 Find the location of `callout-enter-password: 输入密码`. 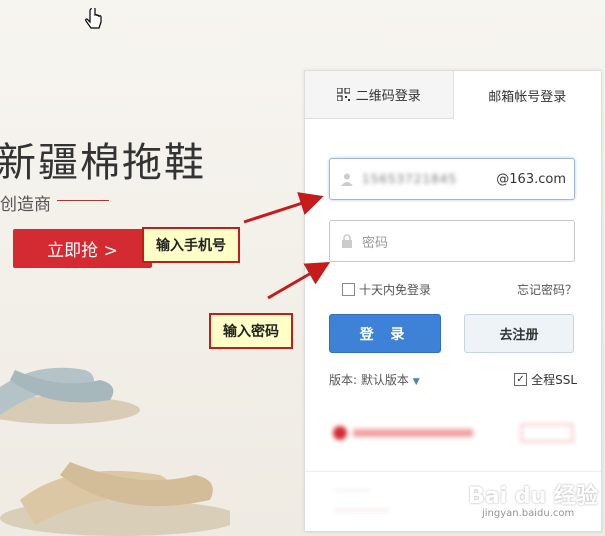

callout-enter-password: 输入密码 is located at coordinates (251, 331).